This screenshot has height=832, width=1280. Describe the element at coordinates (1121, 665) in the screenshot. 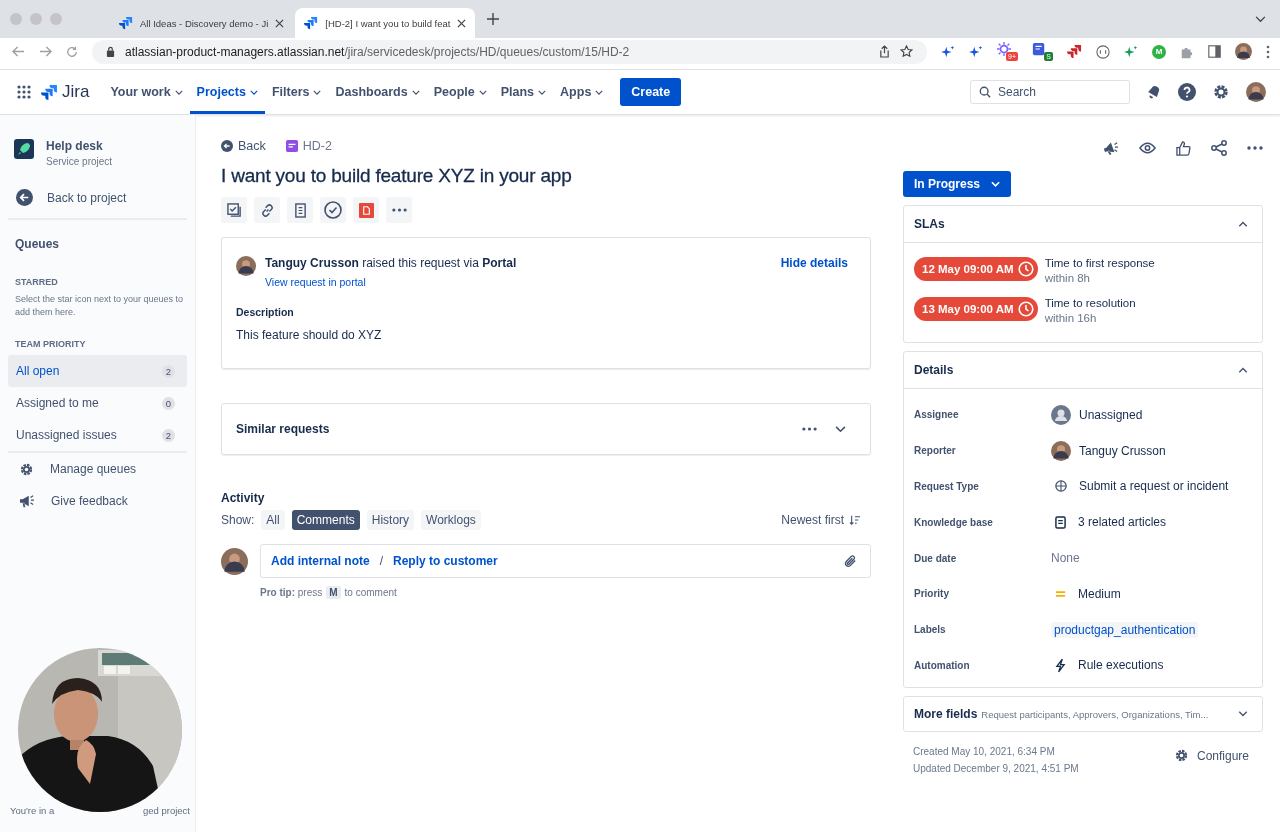

I see `field-value: Rule executions` at that location.